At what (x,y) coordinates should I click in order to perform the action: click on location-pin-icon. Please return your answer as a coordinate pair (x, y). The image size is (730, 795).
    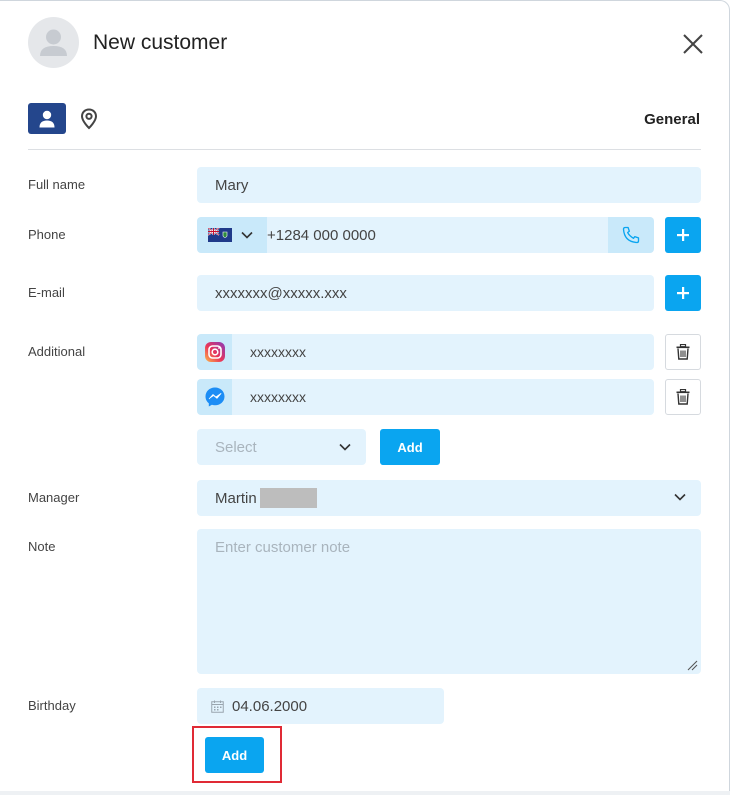
    Looking at the image, I should click on (89, 119).